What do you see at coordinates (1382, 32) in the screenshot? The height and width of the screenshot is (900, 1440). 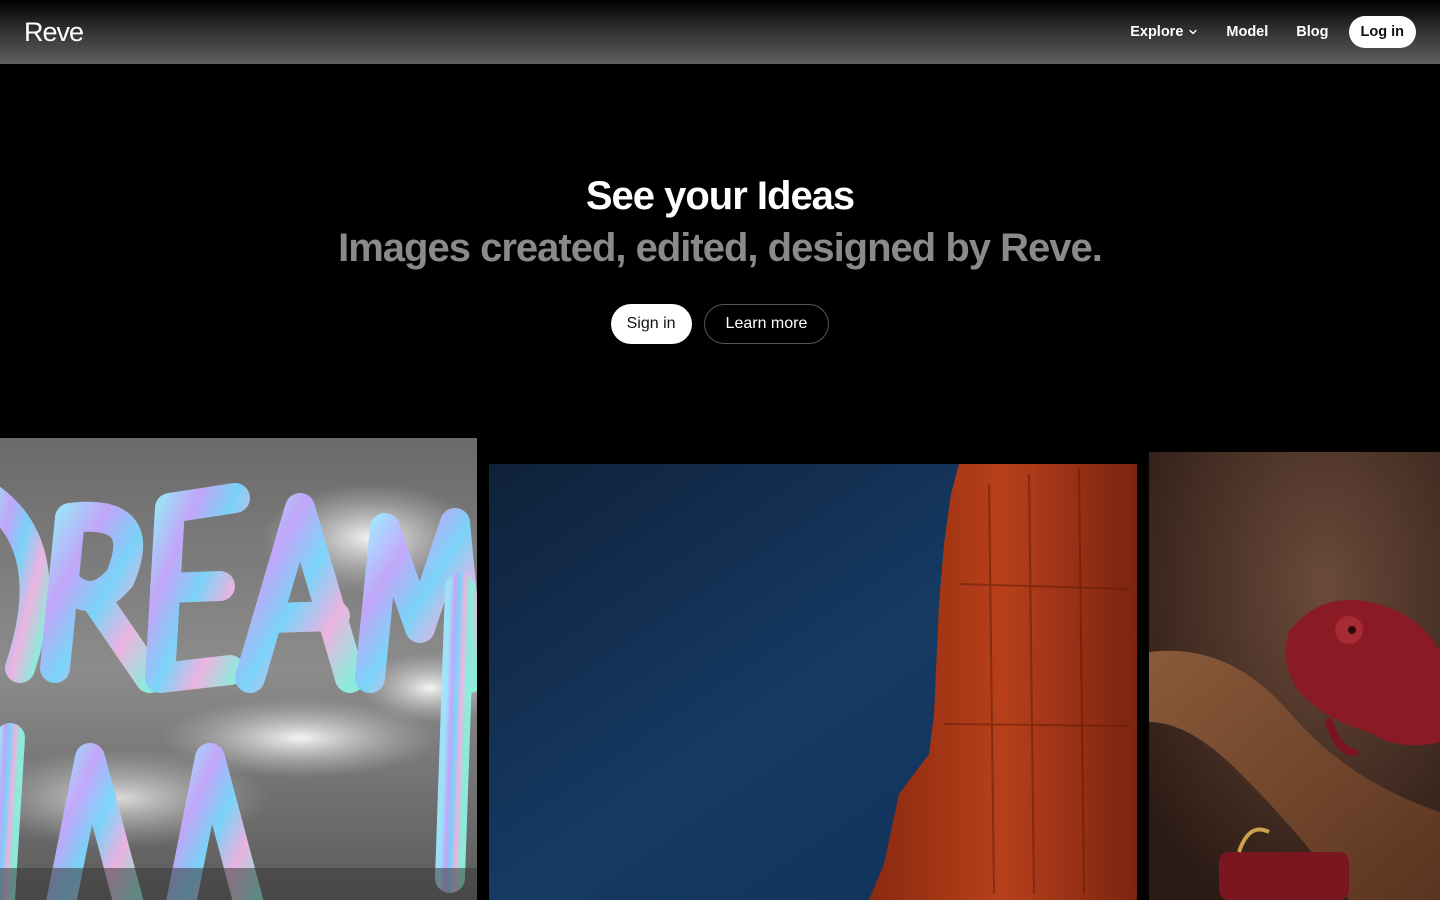 I see `log-in-button: Log in` at bounding box center [1382, 32].